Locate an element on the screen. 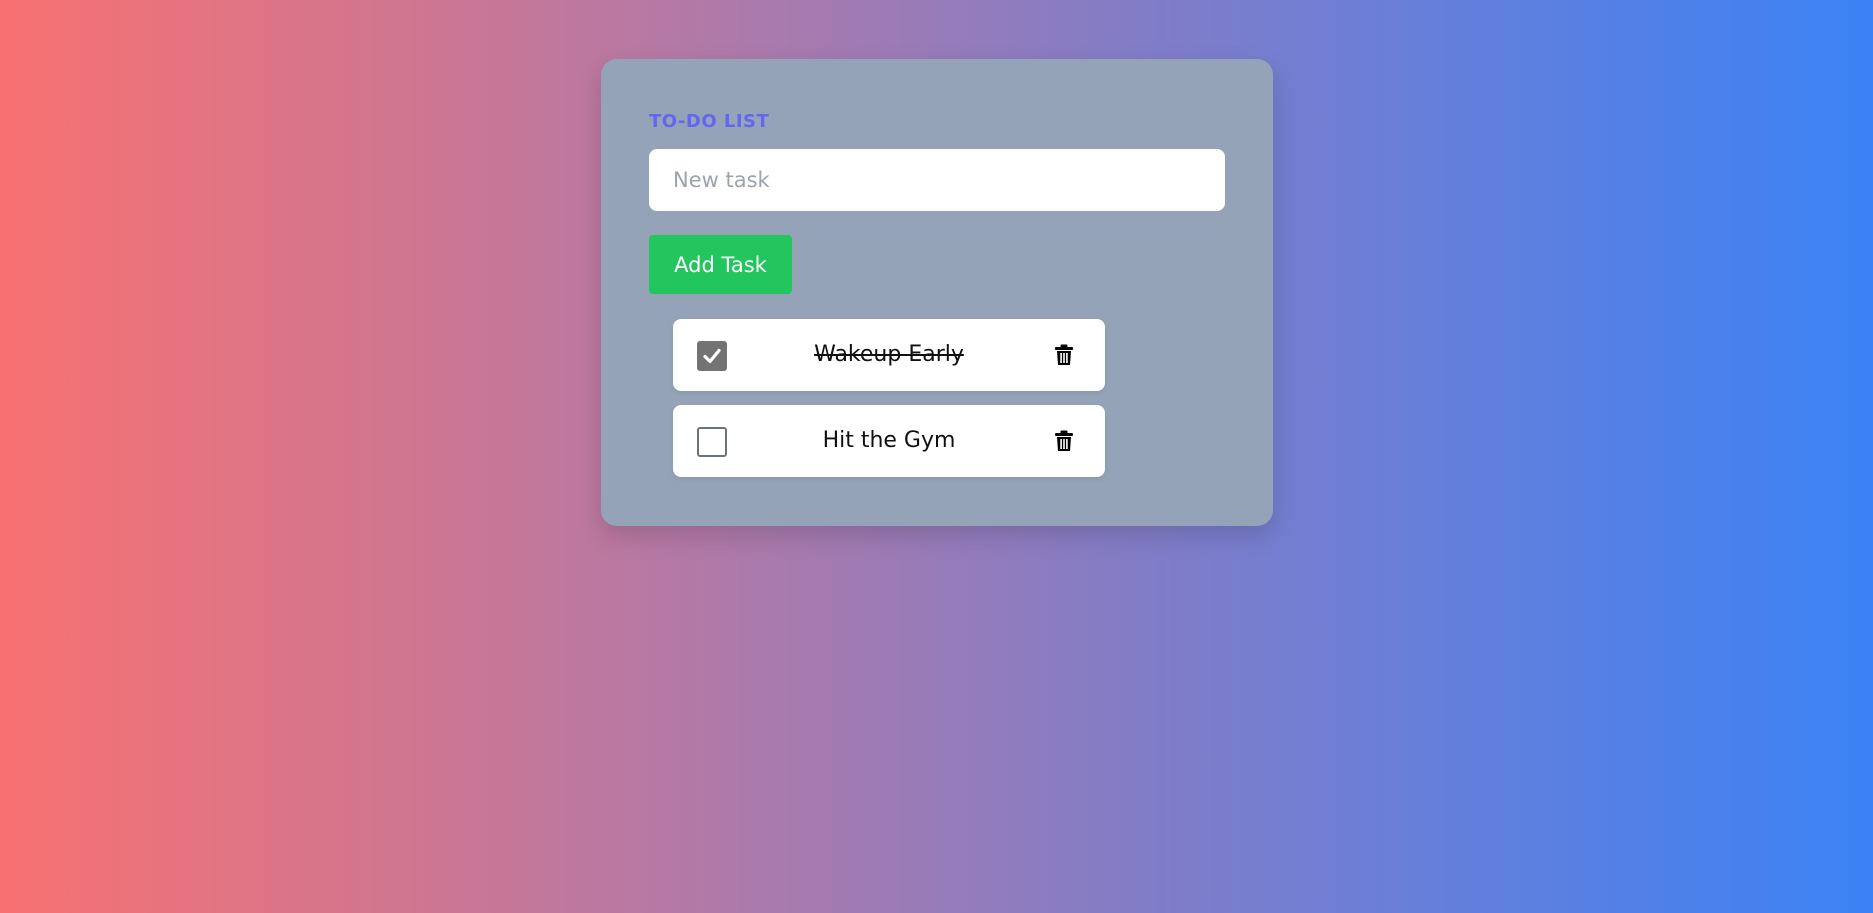  task-label: Wakeup Early is located at coordinates (889, 354).